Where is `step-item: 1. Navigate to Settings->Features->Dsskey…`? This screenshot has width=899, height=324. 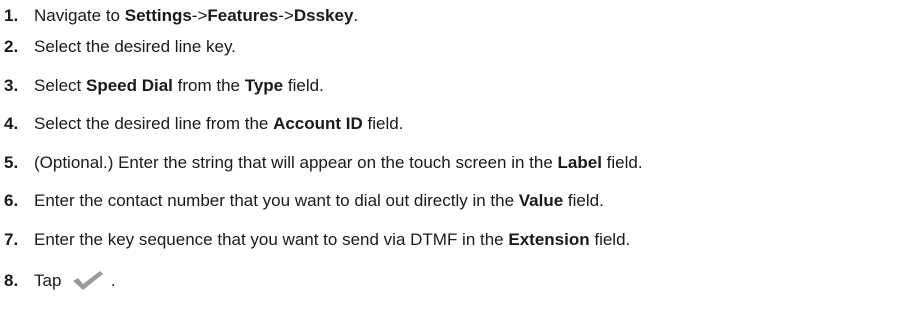
step-item: 1. Navigate to Settings->Features->Dsskey… is located at coordinates (451, 21).